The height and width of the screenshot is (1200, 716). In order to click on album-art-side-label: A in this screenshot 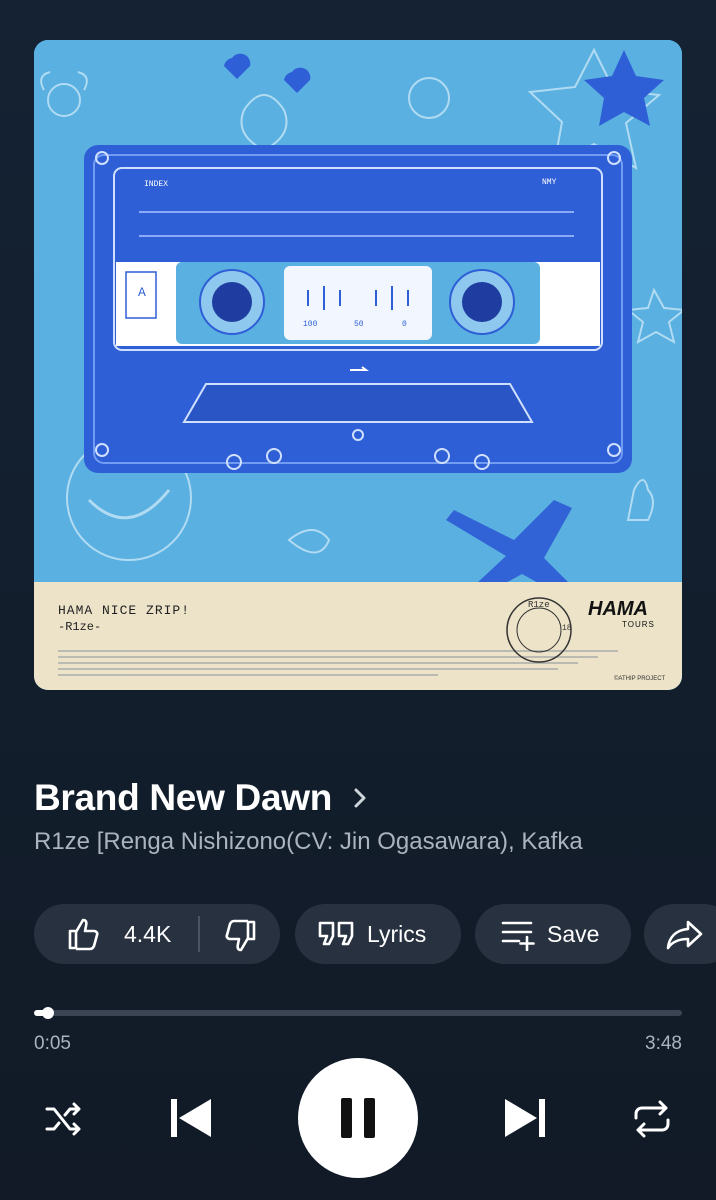, I will do `click(142, 292)`.